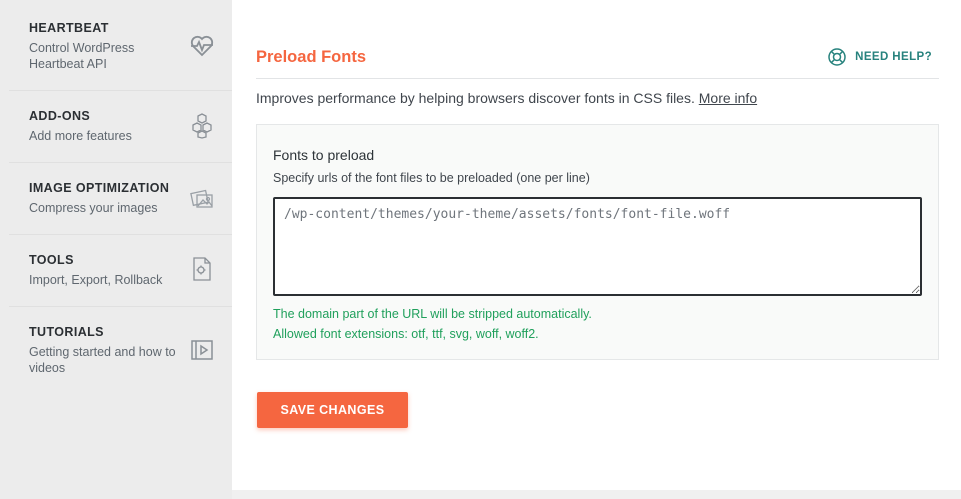  I want to click on sidebar-item-desc: Compress your images, so click(93, 208).